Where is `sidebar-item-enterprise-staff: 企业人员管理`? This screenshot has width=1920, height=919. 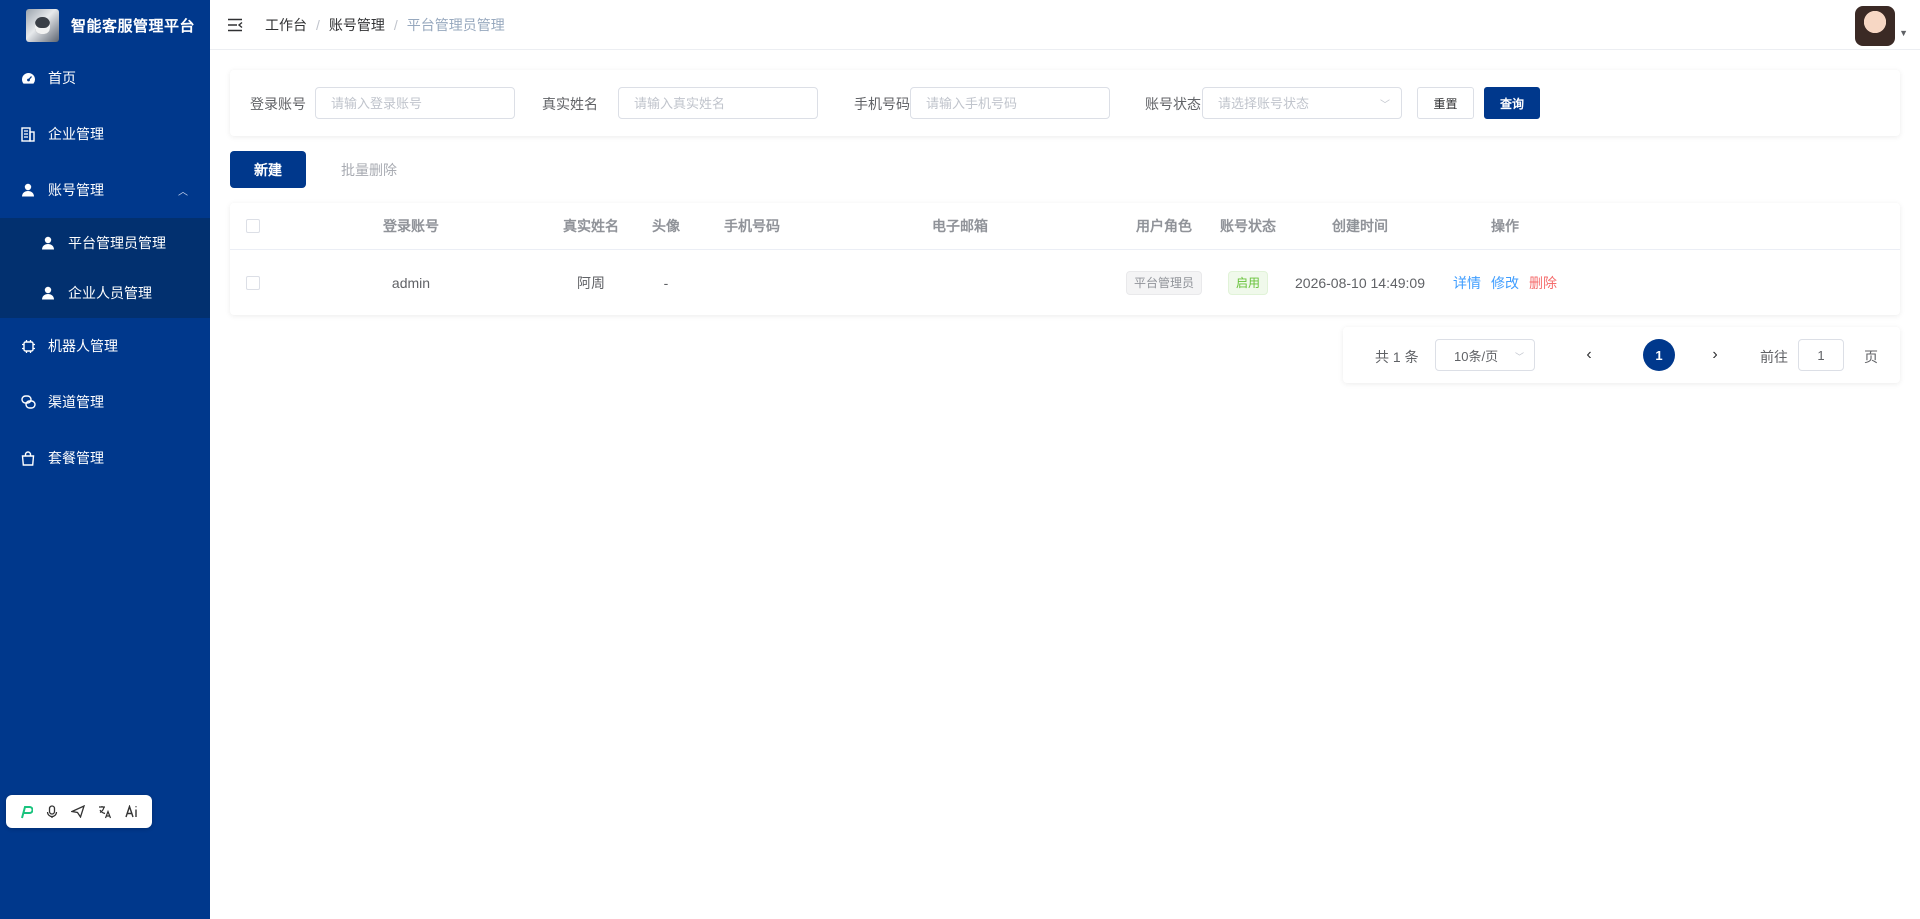 sidebar-item-enterprise-staff: 企业人员管理 is located at coordinates (105, 293).